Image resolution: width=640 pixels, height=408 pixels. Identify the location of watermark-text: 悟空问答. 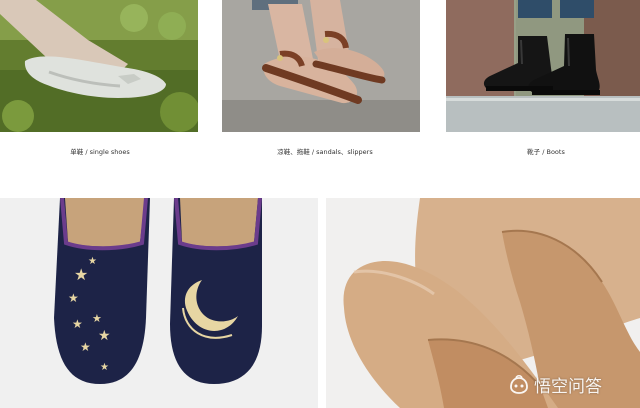
(568, 387).